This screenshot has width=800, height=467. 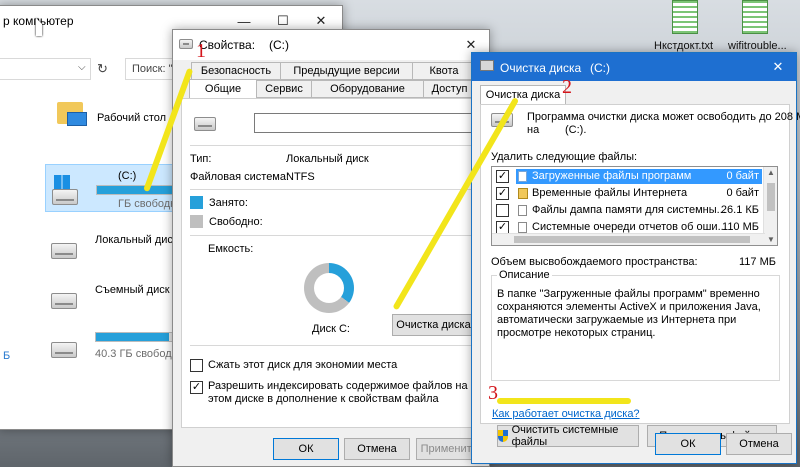 I want to click on tab-hardware: Оборудование, so click(x=367, y=89).